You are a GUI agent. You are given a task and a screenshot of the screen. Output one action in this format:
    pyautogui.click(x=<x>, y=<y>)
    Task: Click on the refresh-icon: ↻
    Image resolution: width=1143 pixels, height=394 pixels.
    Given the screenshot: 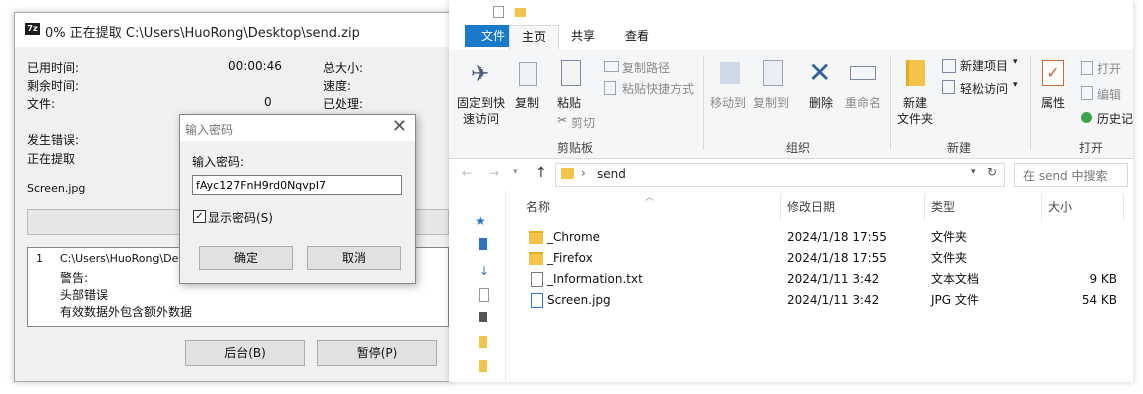 What is the action you would take?
    pyautogui.click(x=992, y=172)
    